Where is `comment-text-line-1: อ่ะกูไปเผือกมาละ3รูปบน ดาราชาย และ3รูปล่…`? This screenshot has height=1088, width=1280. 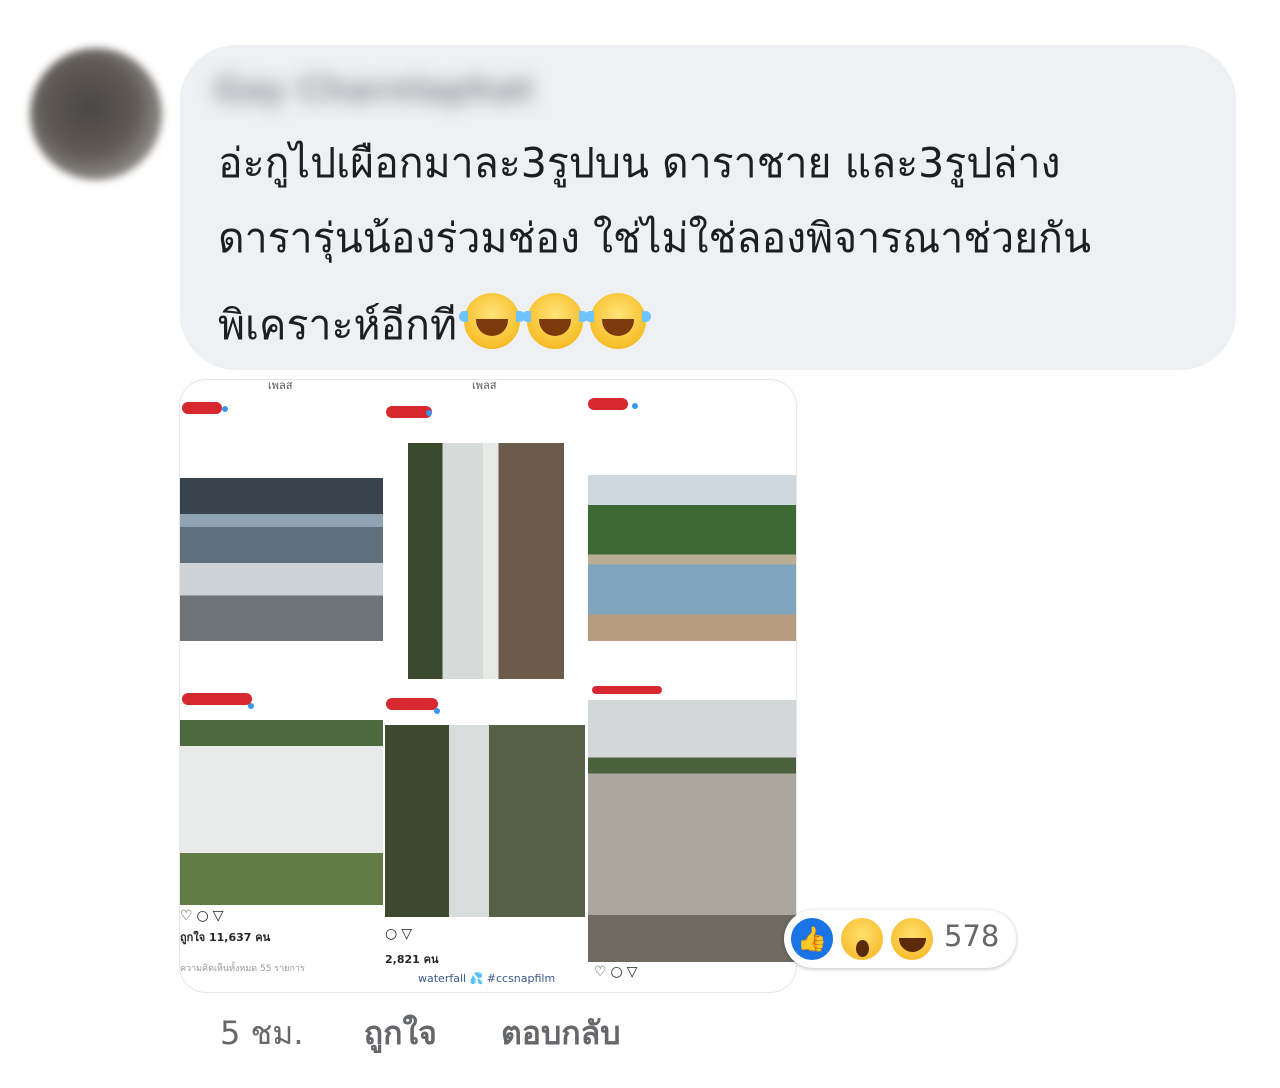
comment-text-line-1: อ่ะกูไปเผือกมาละ3รูปบน ดาราชาย และ3รูปล่… is located at coordinates (639, 163).